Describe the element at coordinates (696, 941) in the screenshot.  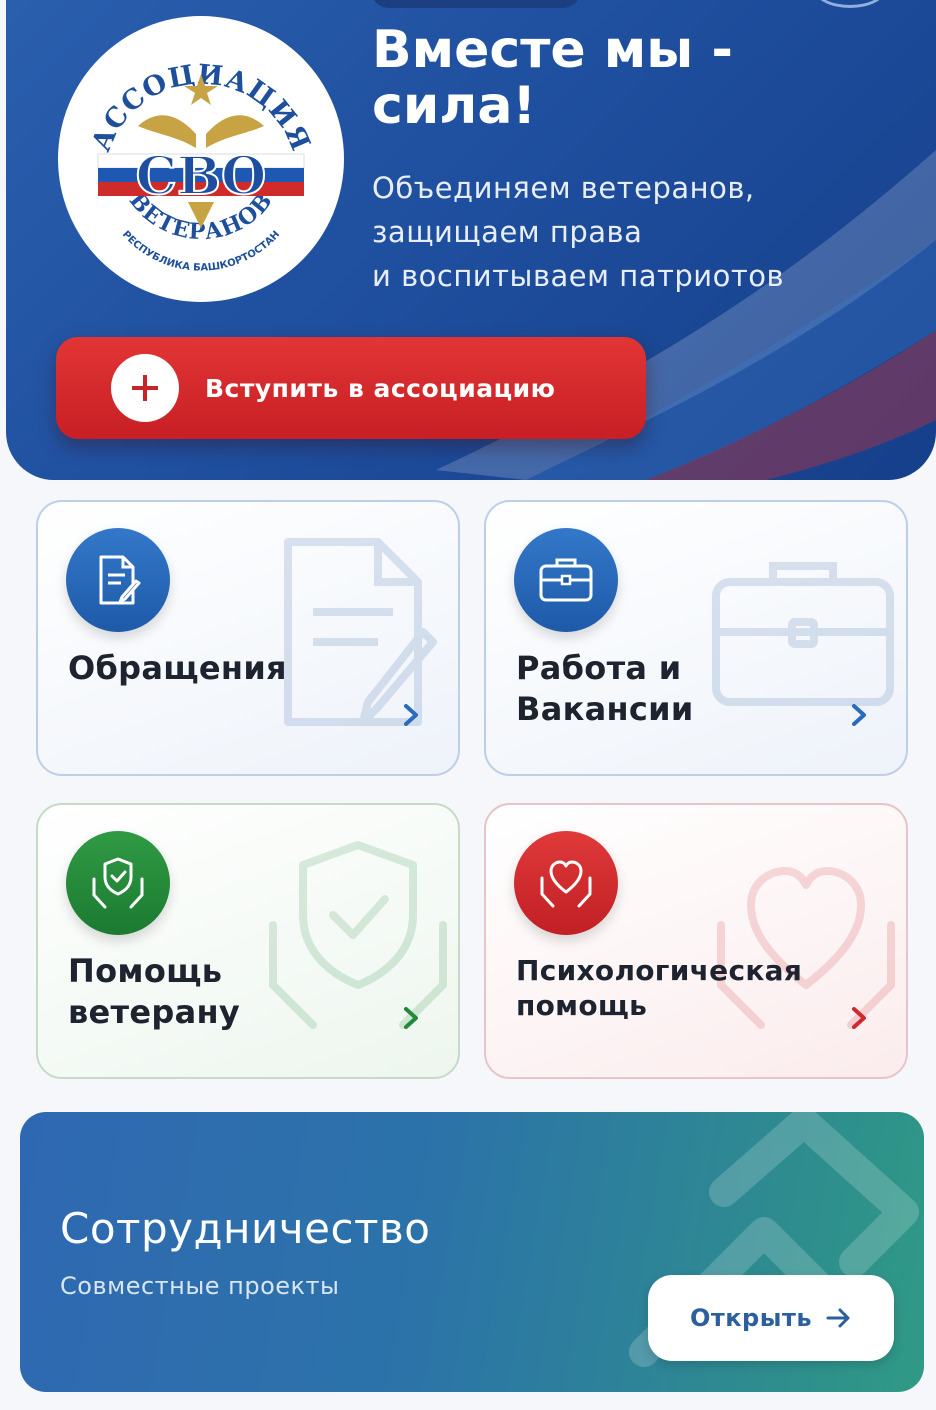
I see `card-psychological-help: Психологическая помощь` at that location.